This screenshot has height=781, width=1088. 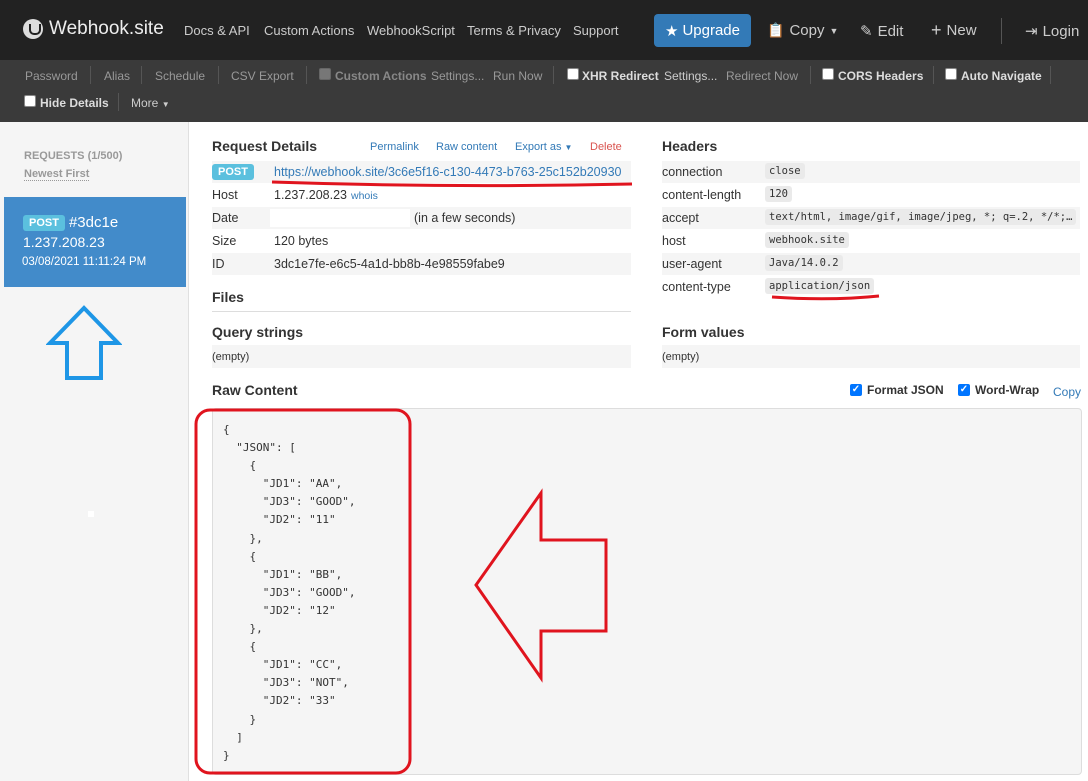 What do you see at coordinates (452, 184) in the screenshot?
I see `url-underline-annotation` at bounding box center [452, 184].